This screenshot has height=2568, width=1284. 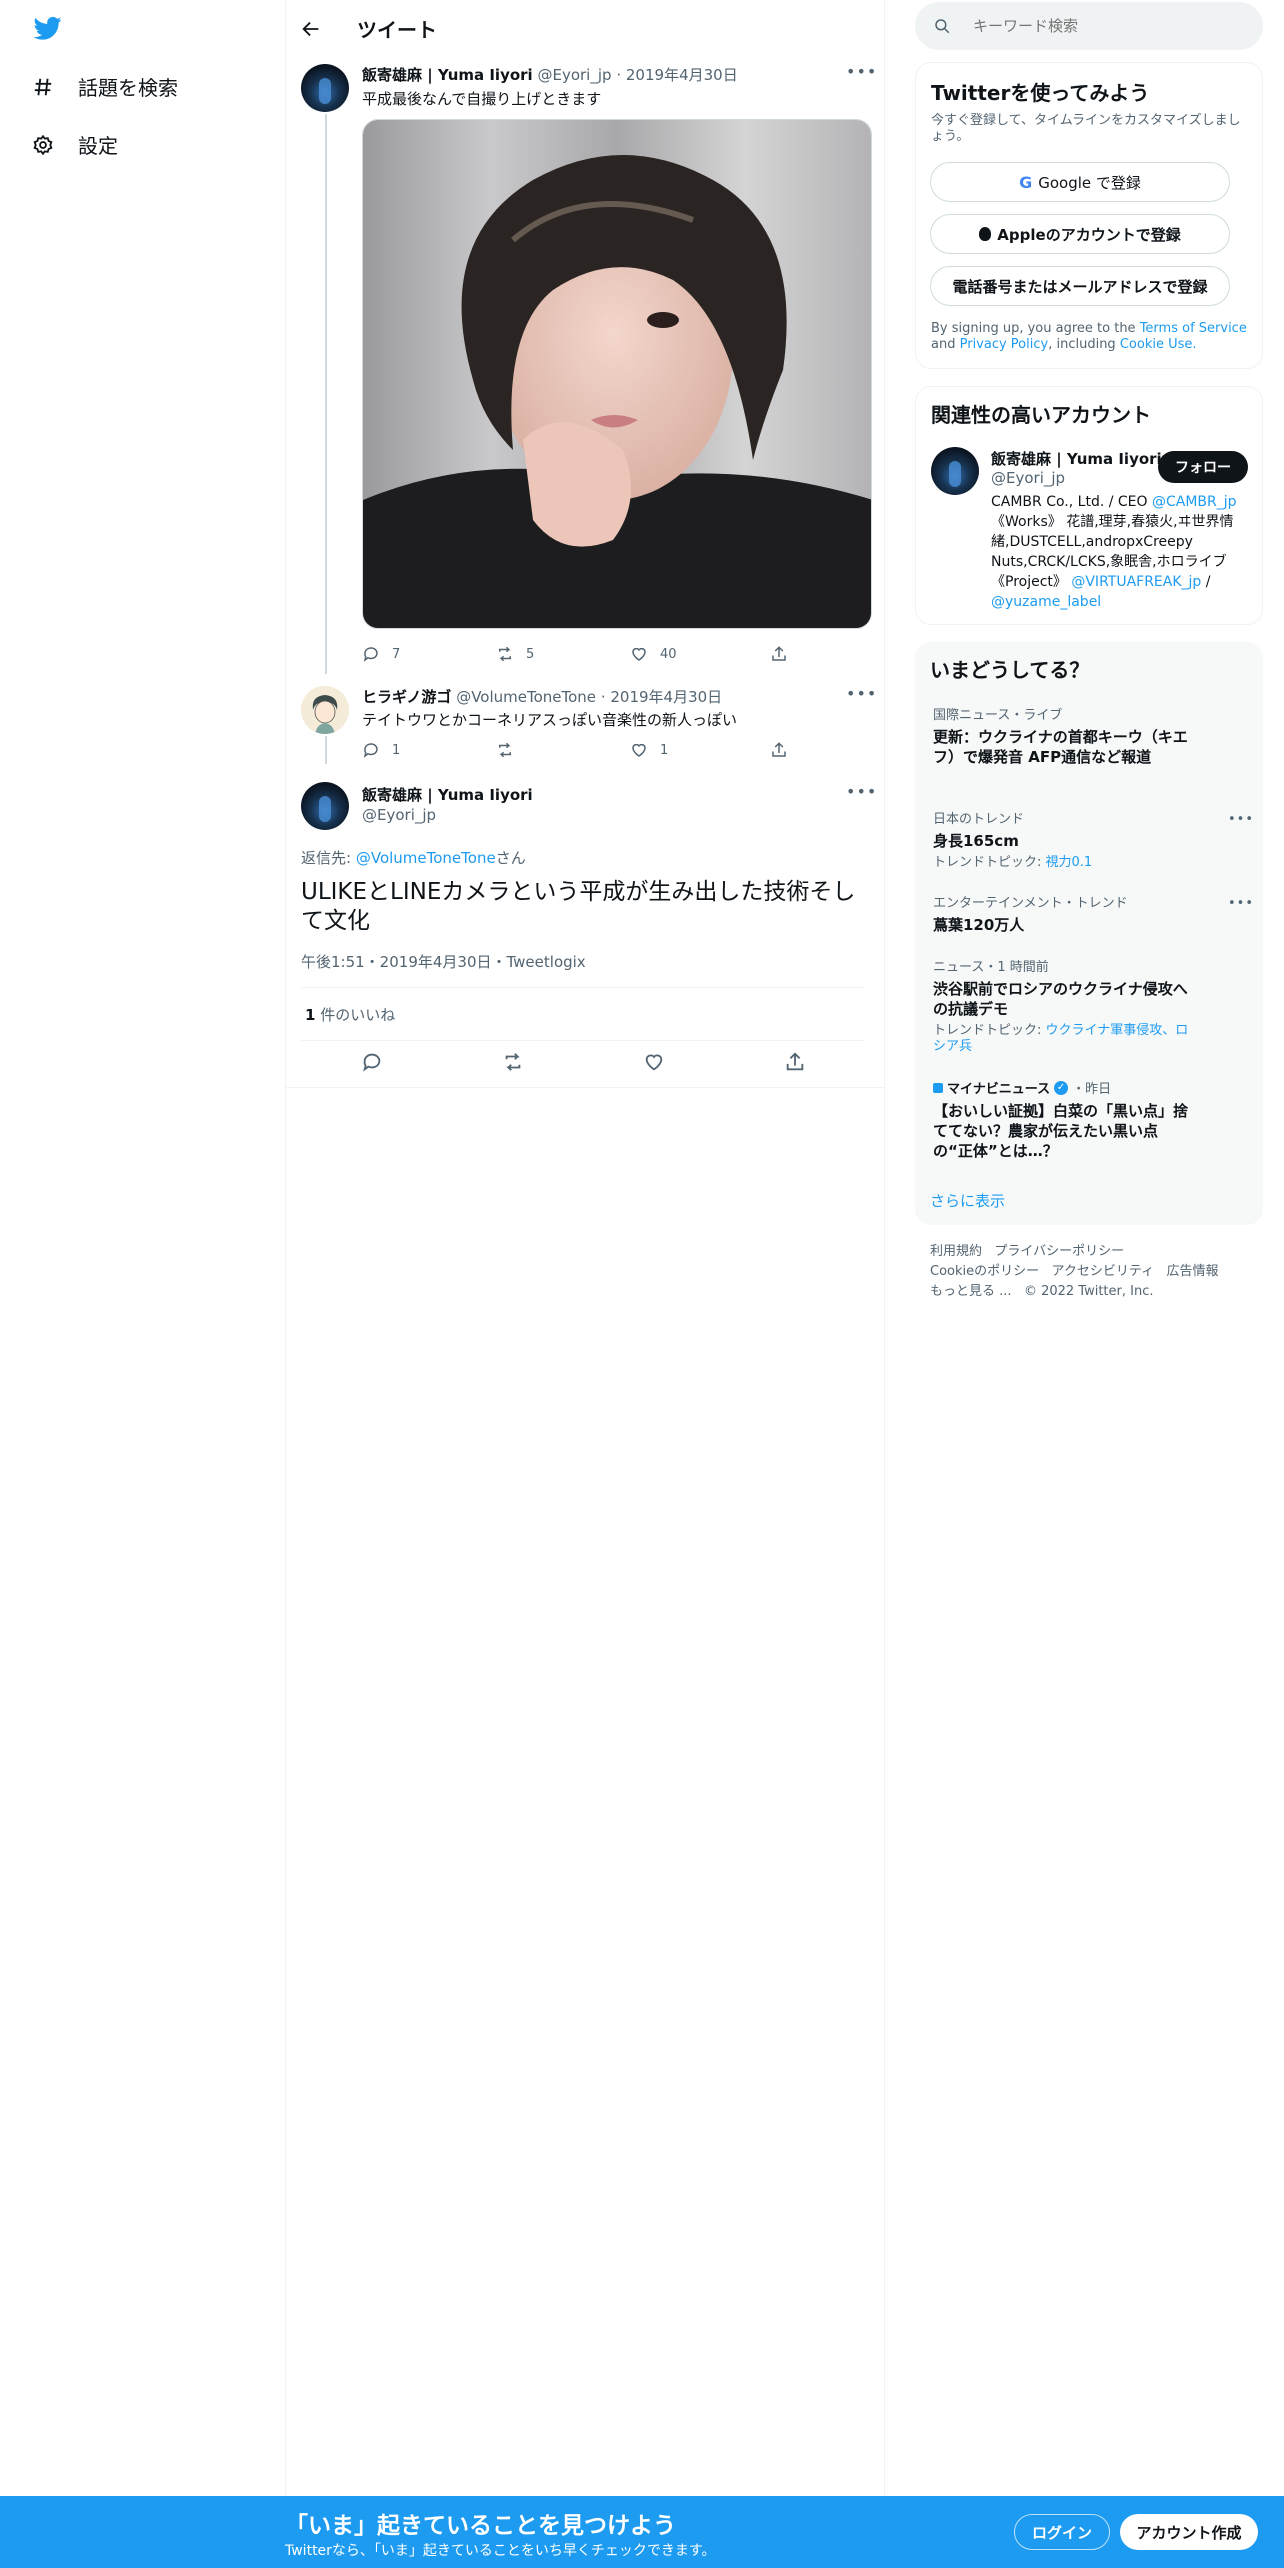 I want to click on reply-context: 返信先: @VolumeToneToneさん, so click(x=413, y=858).